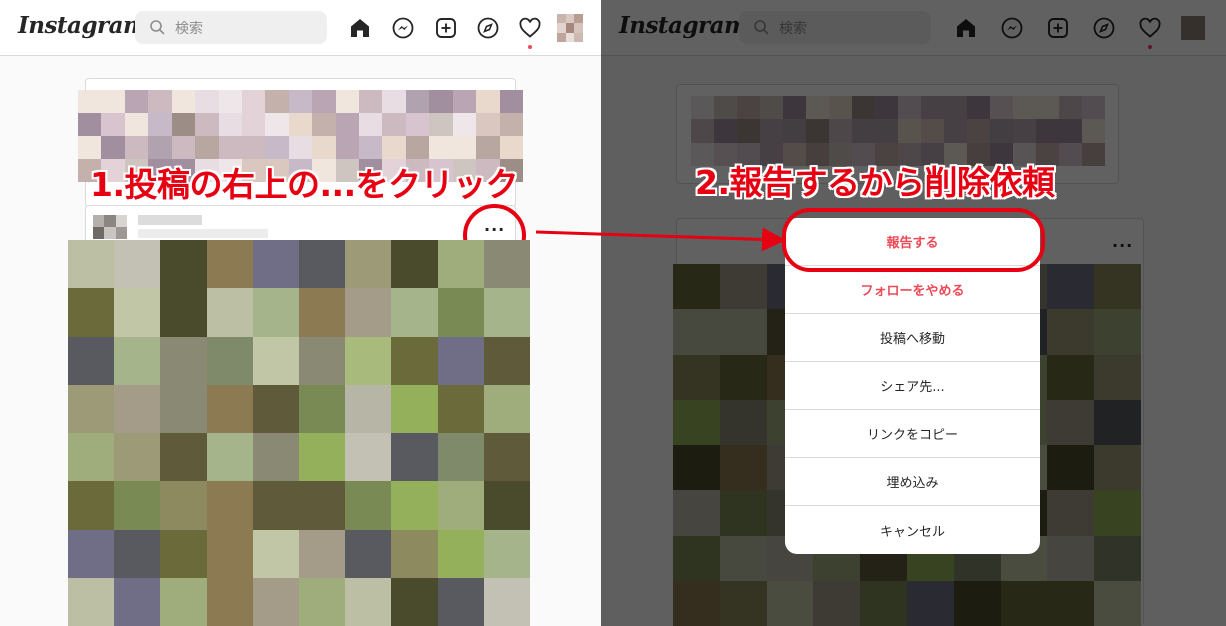  Describe the element at coordinates (912, 338) in the screenshot. I see `menu-item-go-to-post: 投稿へ移動` at that location.